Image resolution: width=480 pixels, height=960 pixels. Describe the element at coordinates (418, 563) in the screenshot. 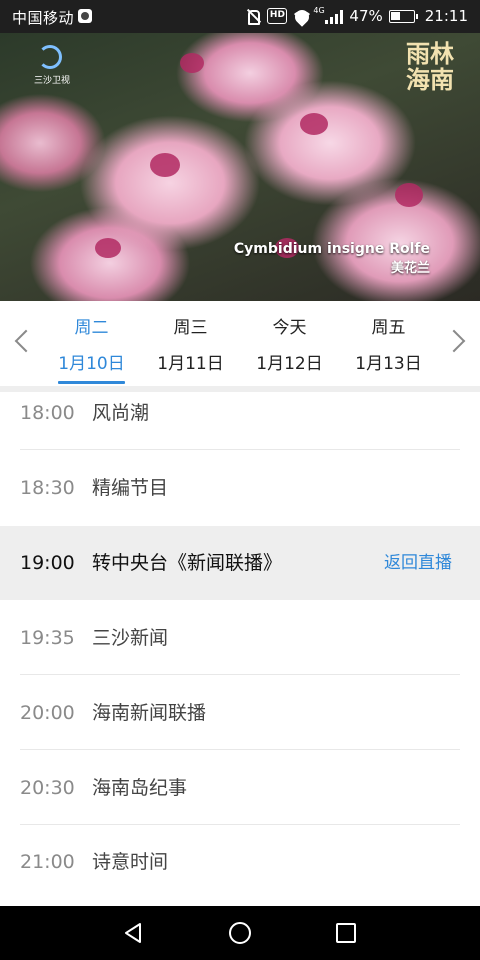

I see `return-live-button: 返回直播` at that location.